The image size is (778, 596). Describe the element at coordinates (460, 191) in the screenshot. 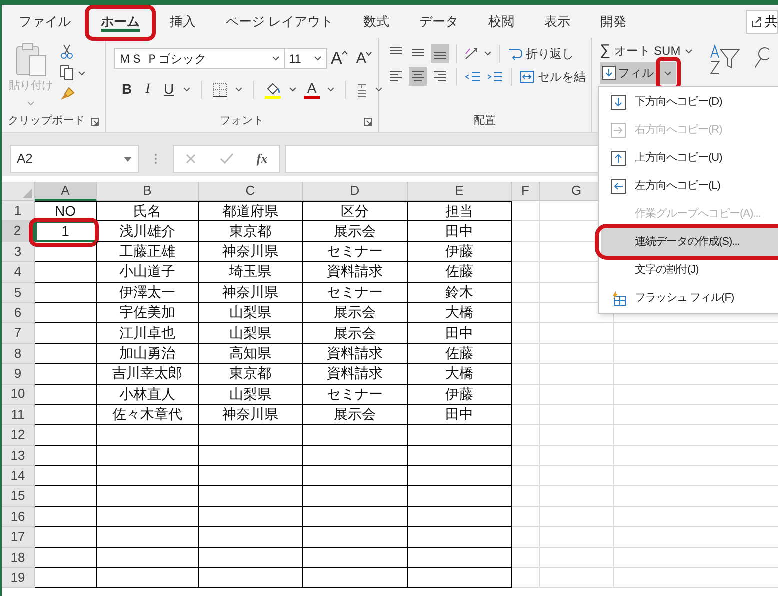

I see `column-header: E` at that location.